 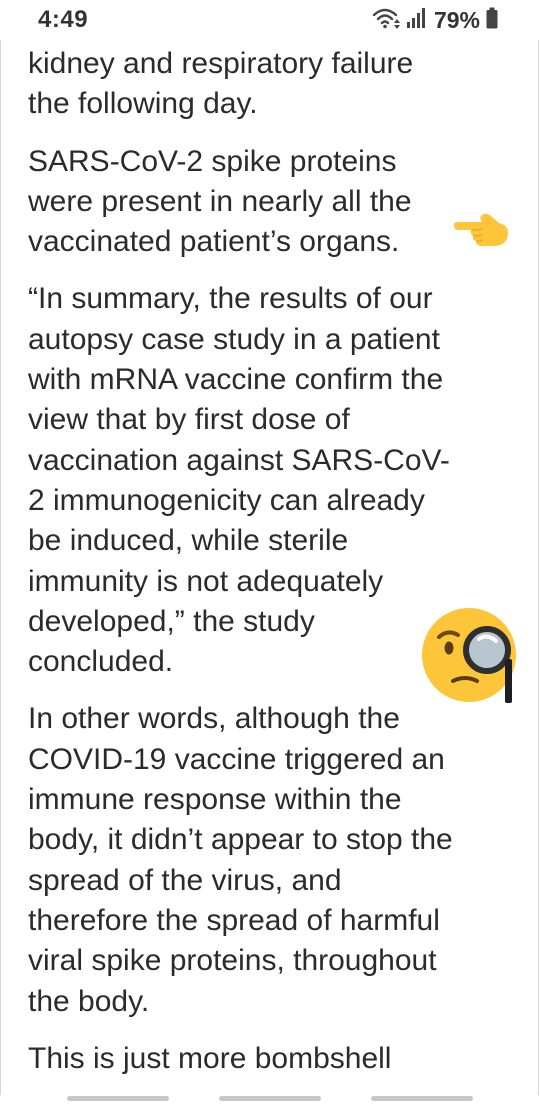 What do you see at coordinates (471, 655) in the screenshot?
I see `face-with-monocle-emoji` at bounding box center [471, 655].